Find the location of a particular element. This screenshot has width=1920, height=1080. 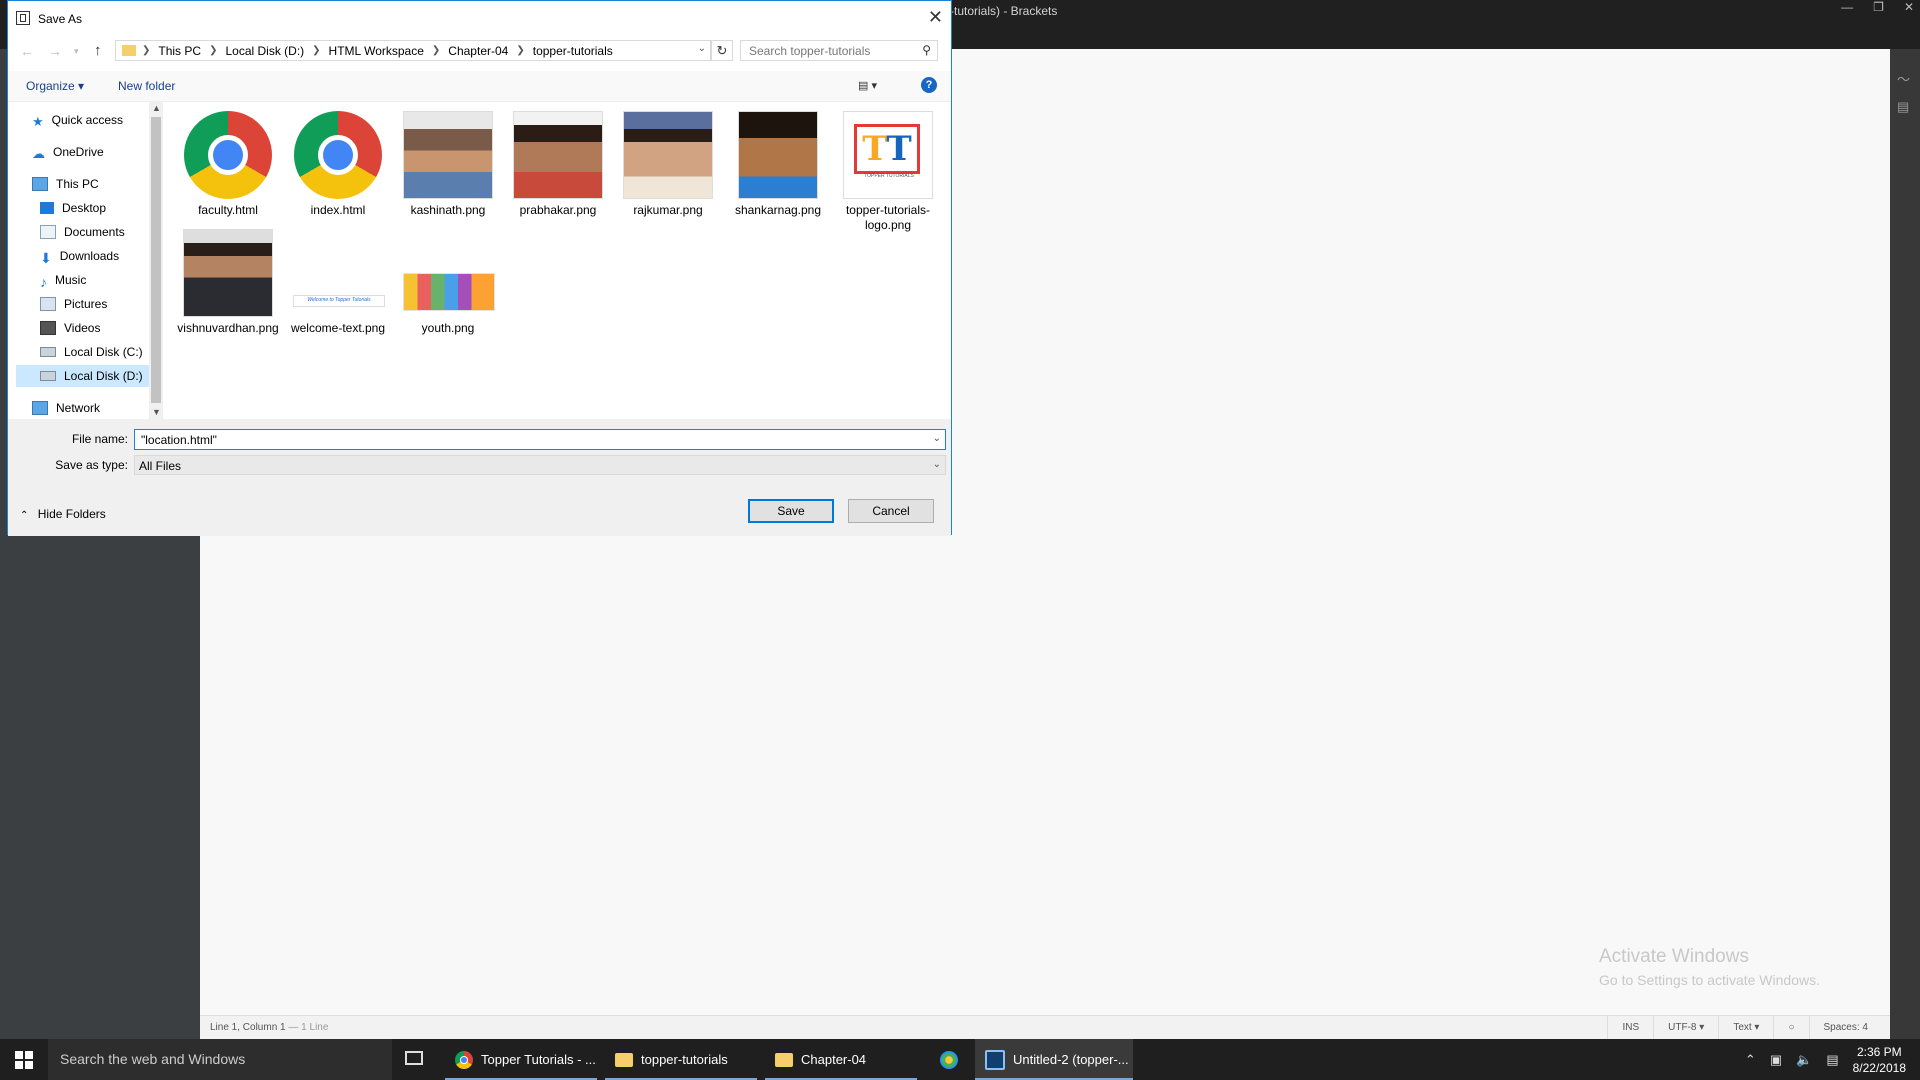

file-item: prabhakar.png is located at coordinates (558, 164).